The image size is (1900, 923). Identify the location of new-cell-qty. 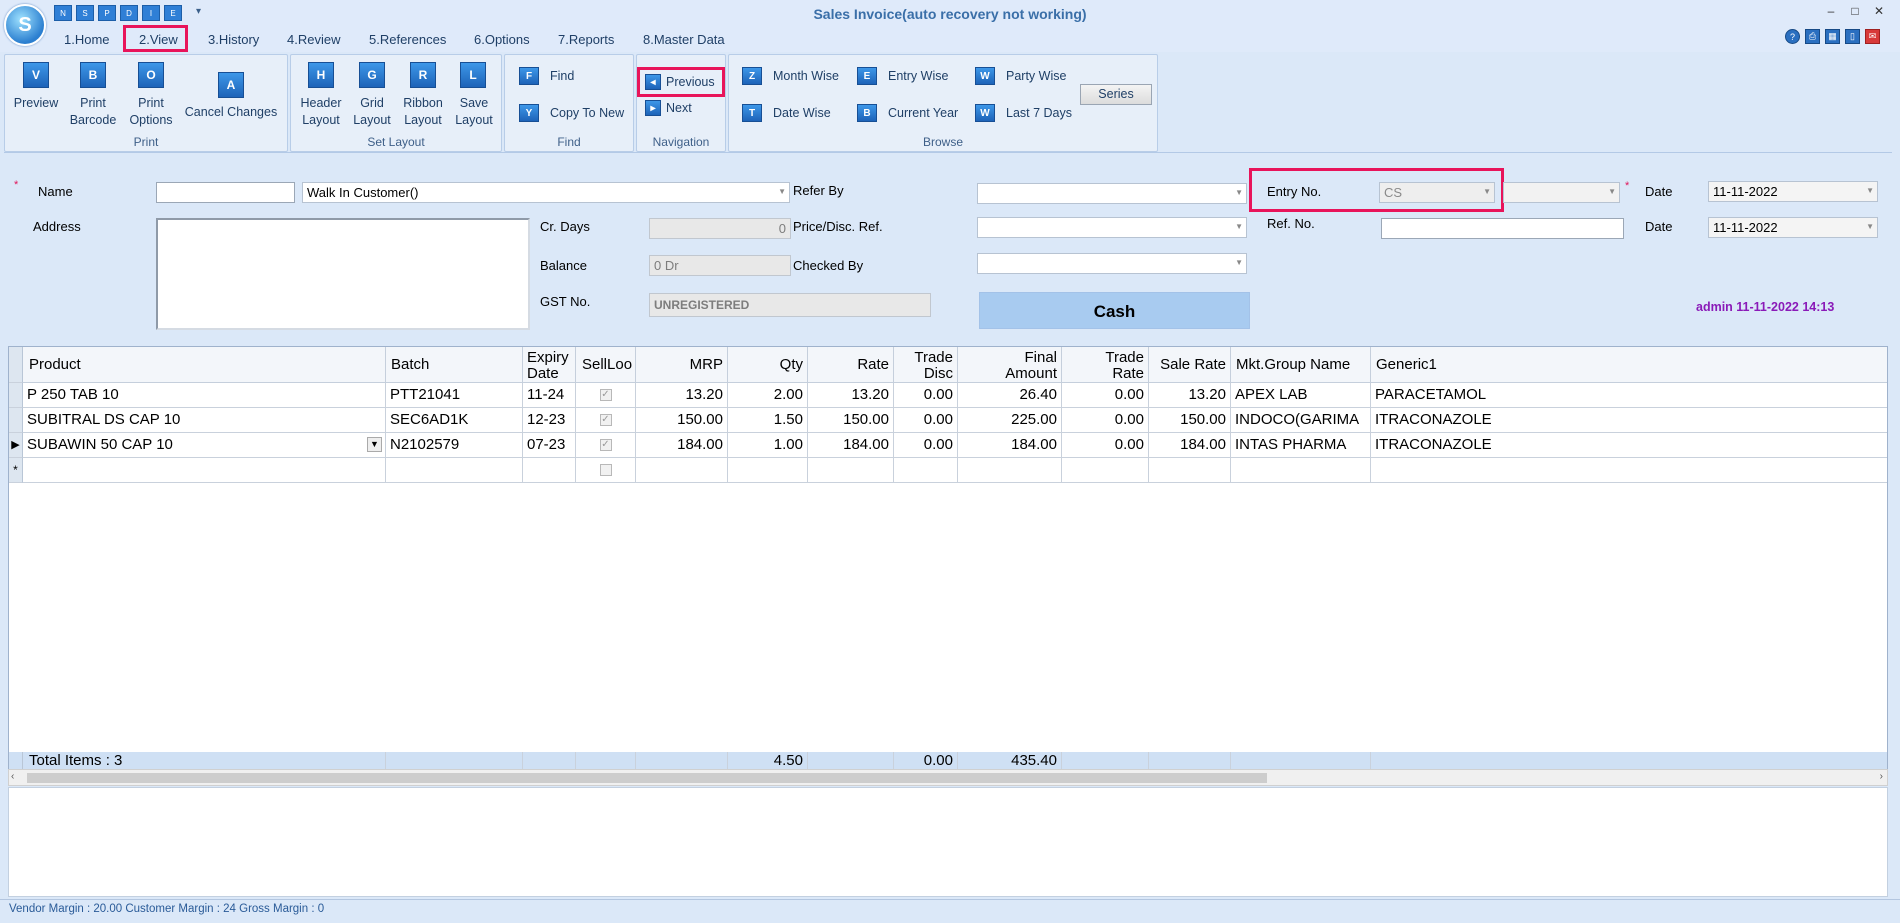
(768, 470).